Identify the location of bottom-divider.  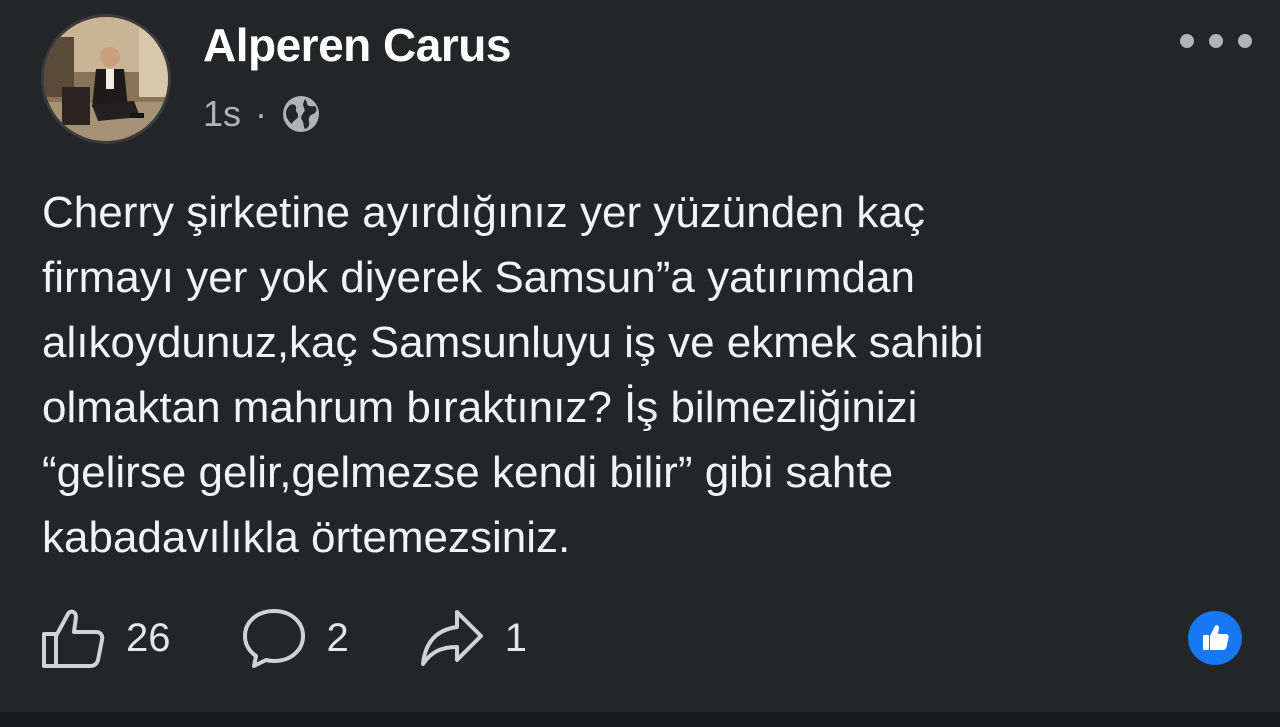
(640, 719).